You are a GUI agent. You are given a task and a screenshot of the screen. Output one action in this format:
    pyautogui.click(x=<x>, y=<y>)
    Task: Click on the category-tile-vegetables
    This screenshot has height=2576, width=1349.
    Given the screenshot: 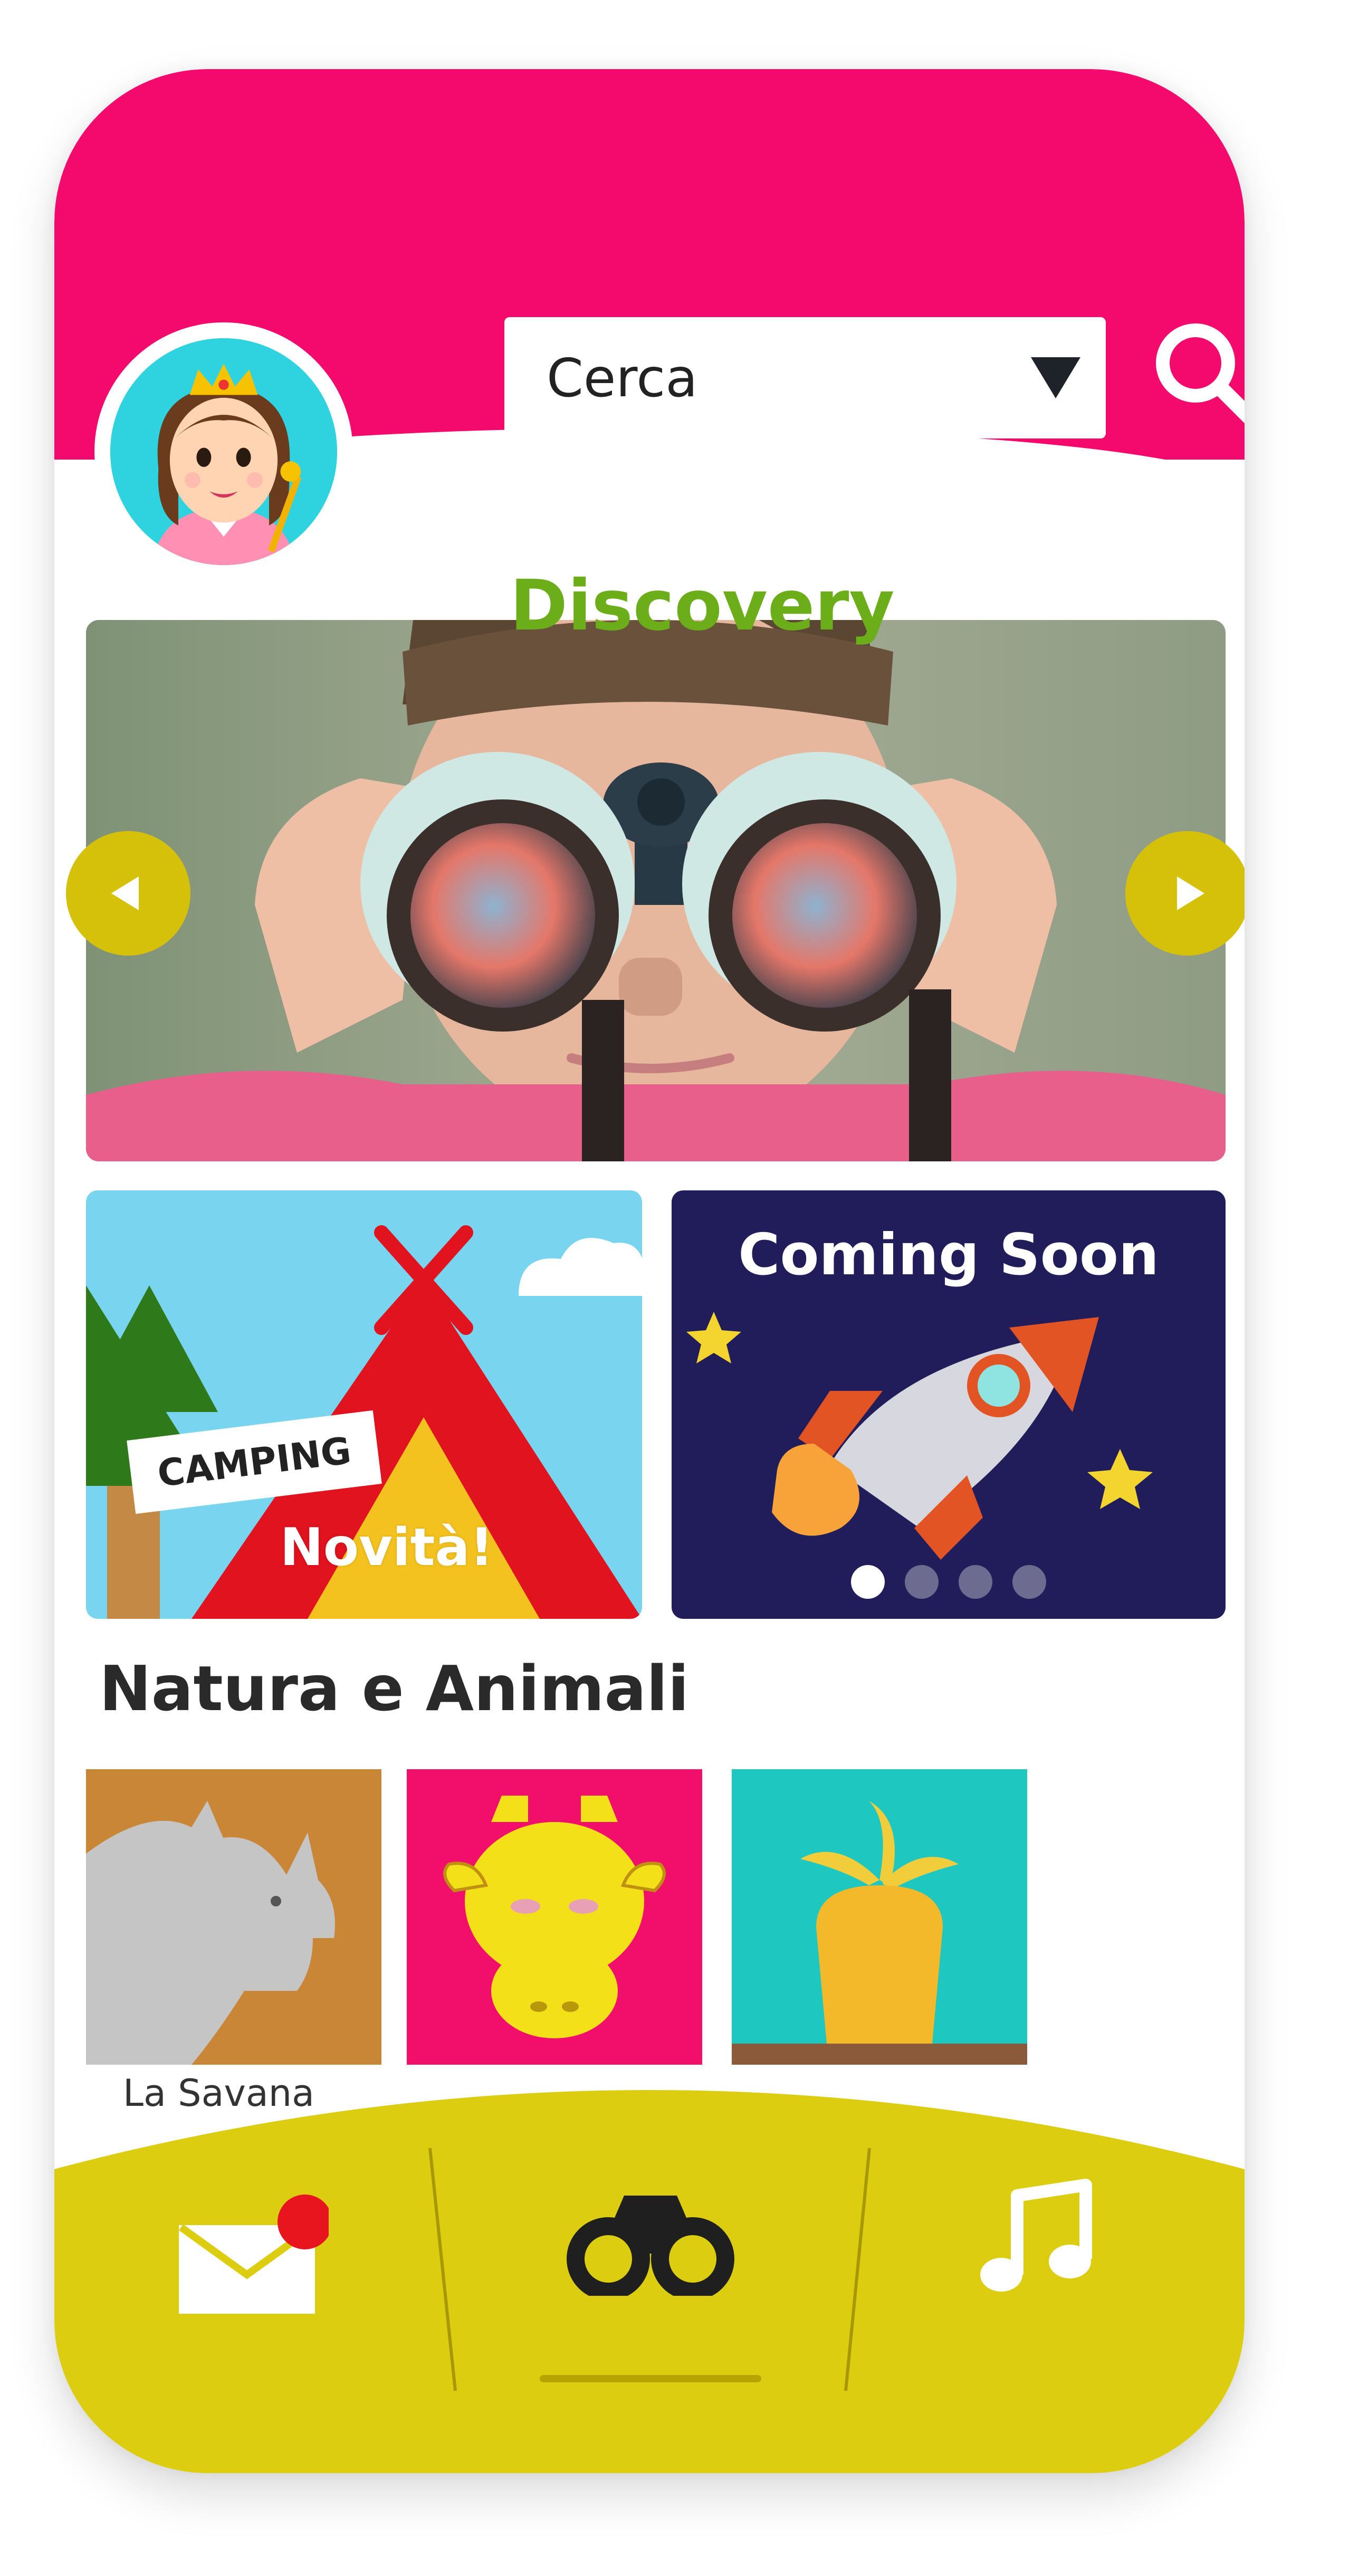 What is the action you would take?
    pyautogui.click(x=880, y=1917)
    